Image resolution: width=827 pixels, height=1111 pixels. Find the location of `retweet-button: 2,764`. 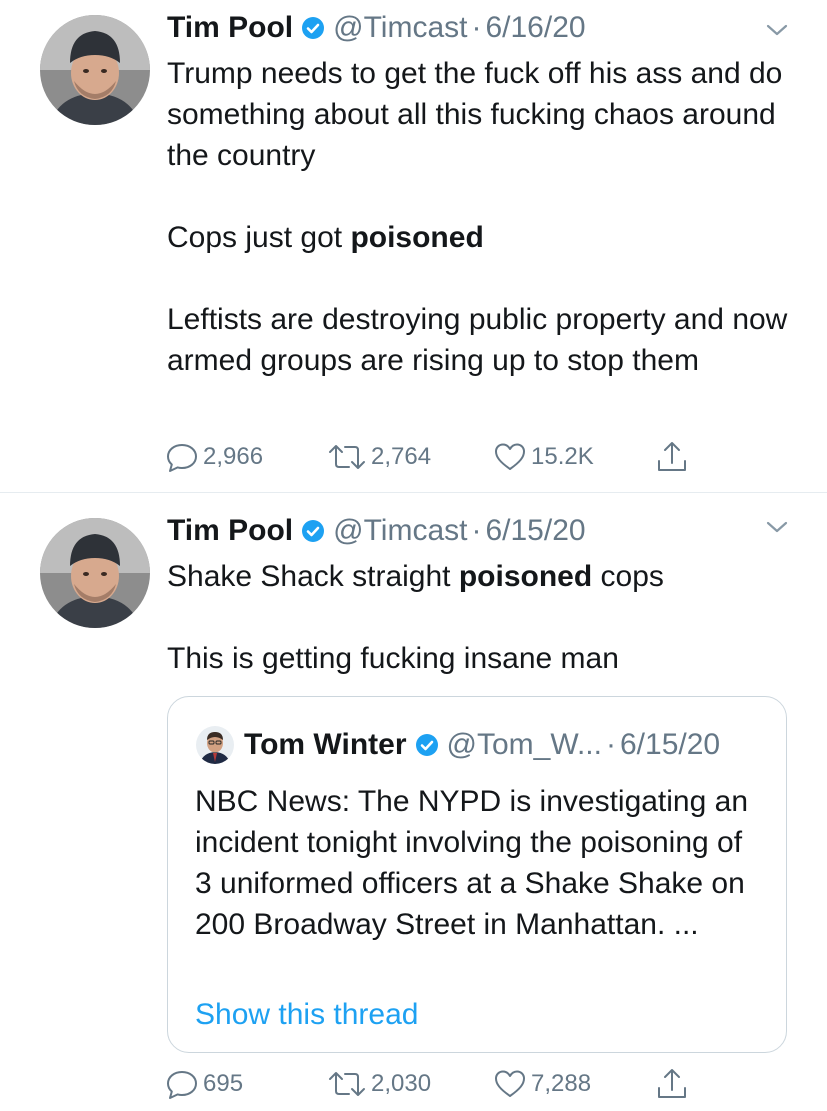

retweet-button: 2,764 is located at coordinates (379, 457).